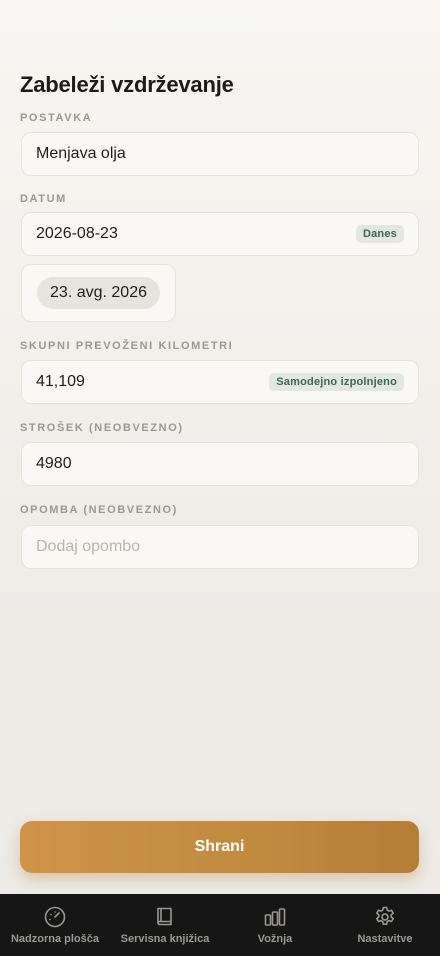 The width and height of the screenshot is (440, 956). Describe the element at coordinates (88, 546) in the screenshot. I see `note-placeholder: Dodaj opombo` at that location.